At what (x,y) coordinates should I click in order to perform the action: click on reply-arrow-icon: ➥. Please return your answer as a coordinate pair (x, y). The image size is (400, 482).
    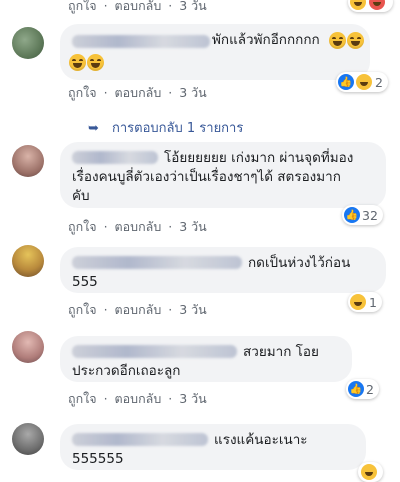
    Looking at the image, I should click on (93, 128).